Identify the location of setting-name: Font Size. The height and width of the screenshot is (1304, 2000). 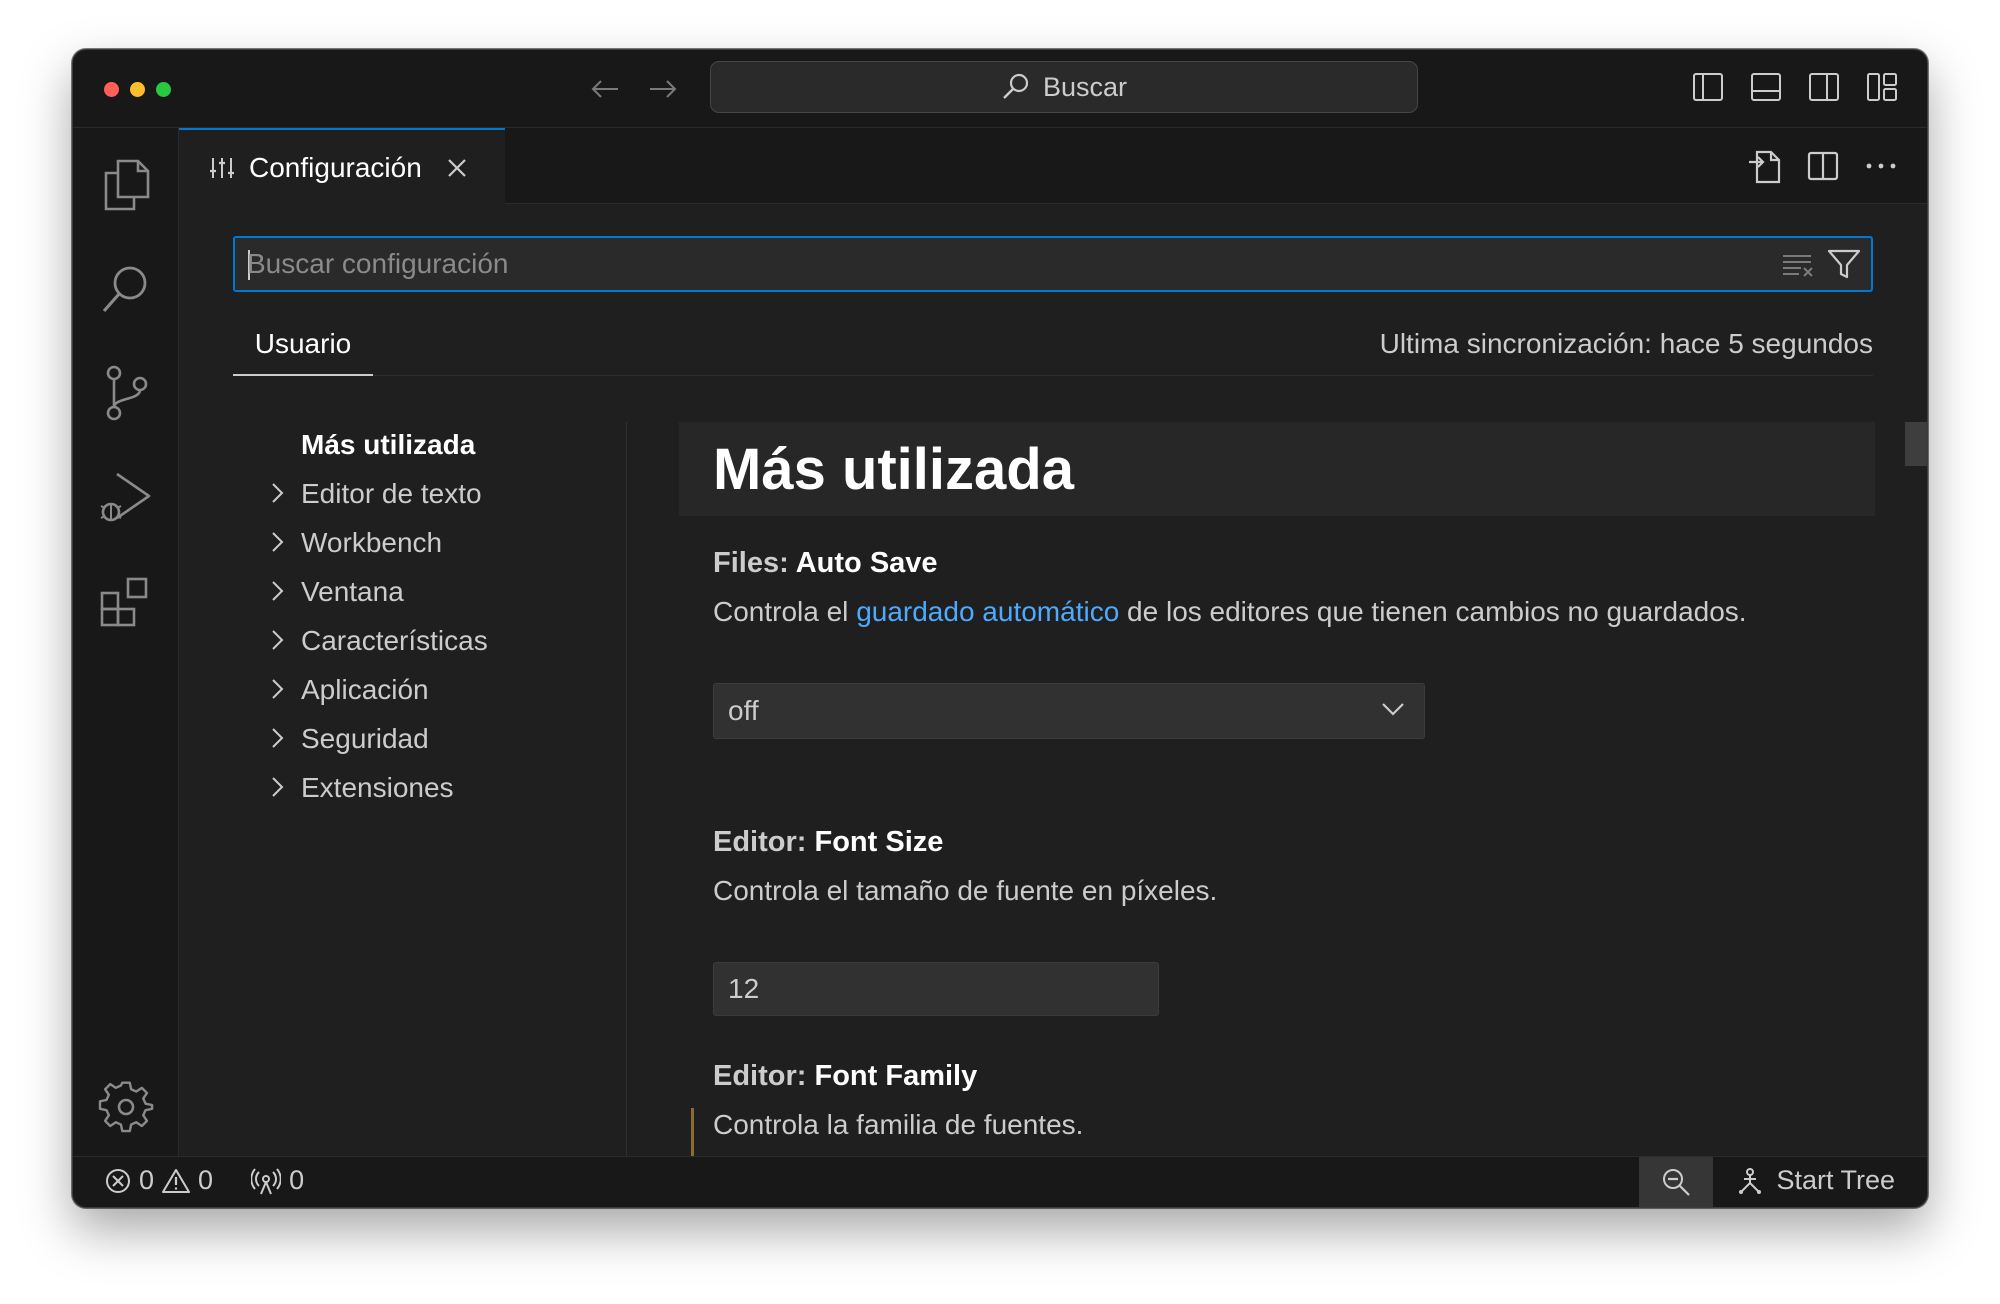
(879, 842).